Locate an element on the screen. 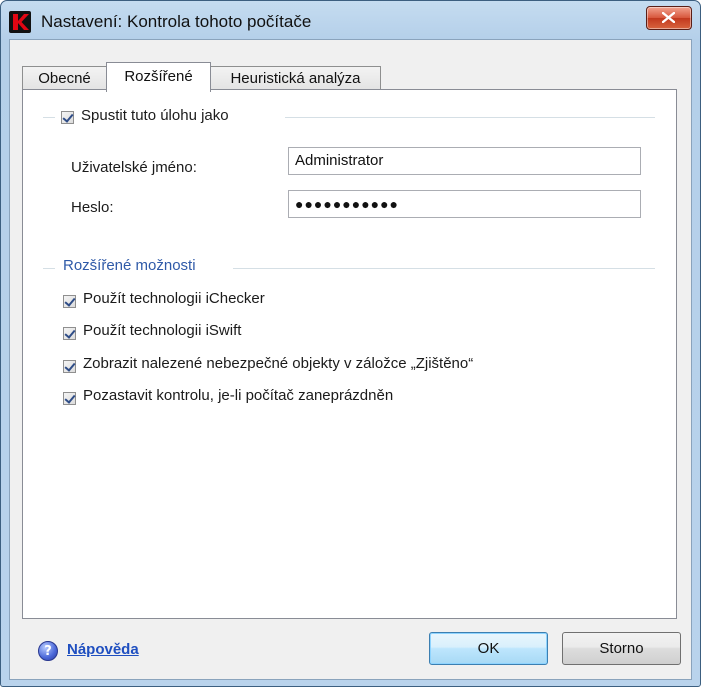  help-link: Nápověda is located at coordinates (103, 649).